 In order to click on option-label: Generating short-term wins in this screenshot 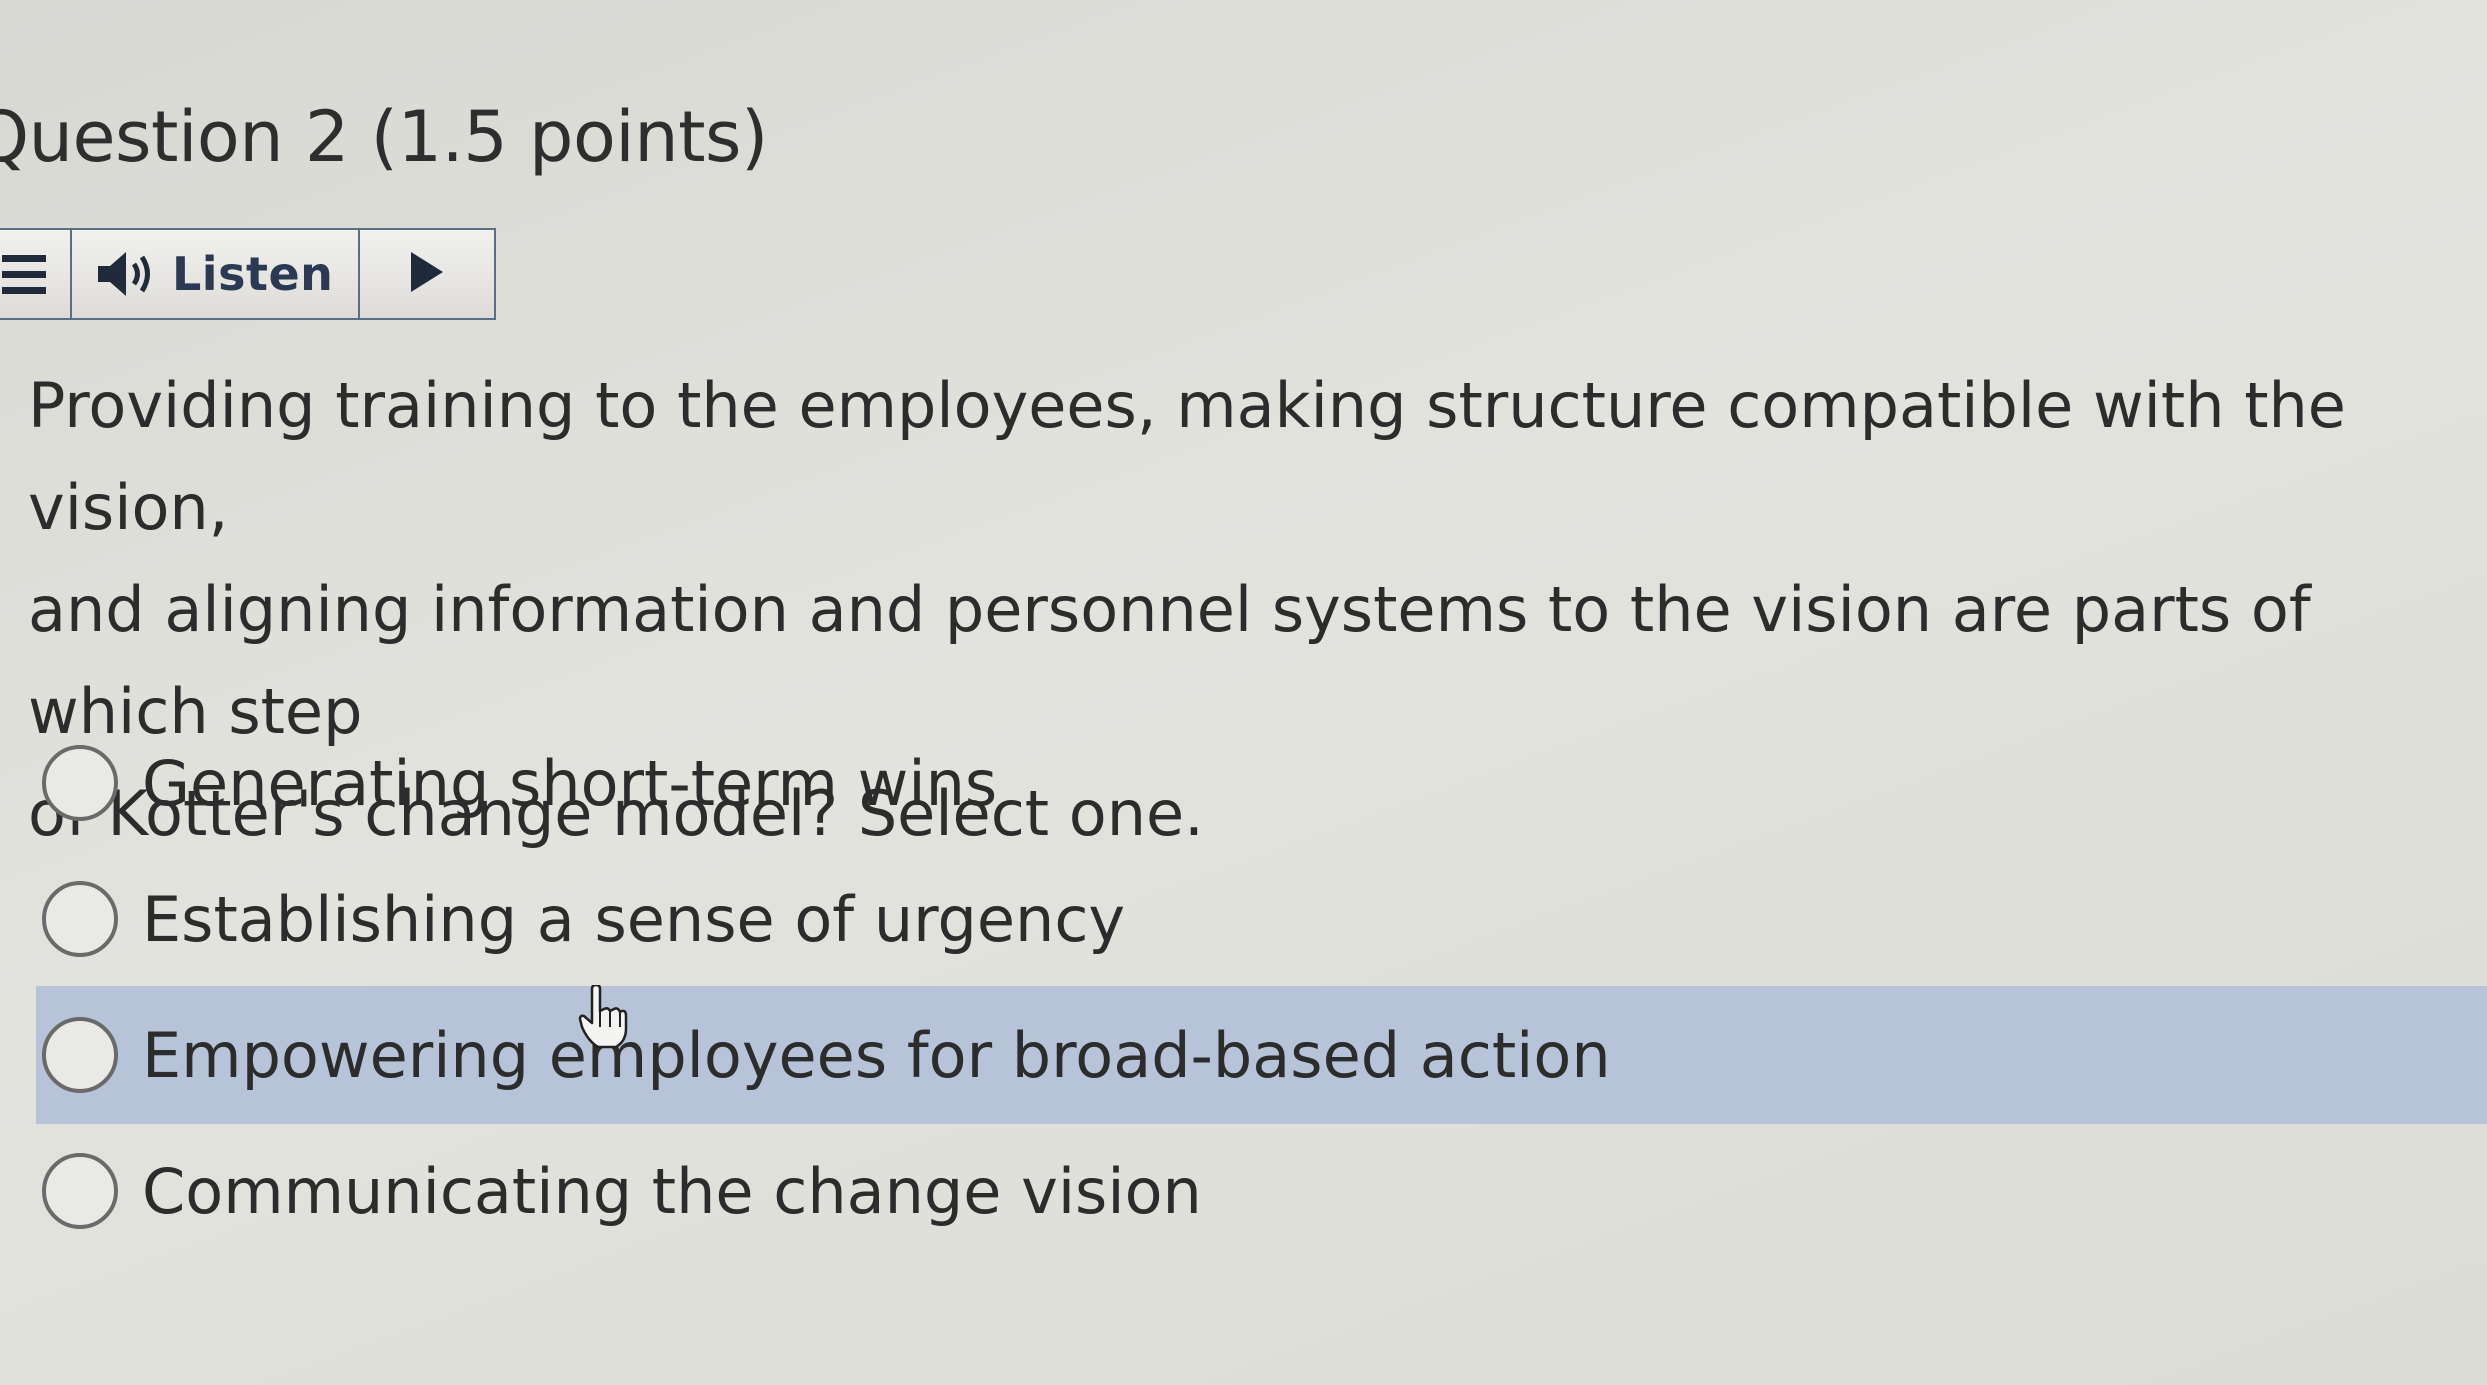, I will do `click(570, 783)`.